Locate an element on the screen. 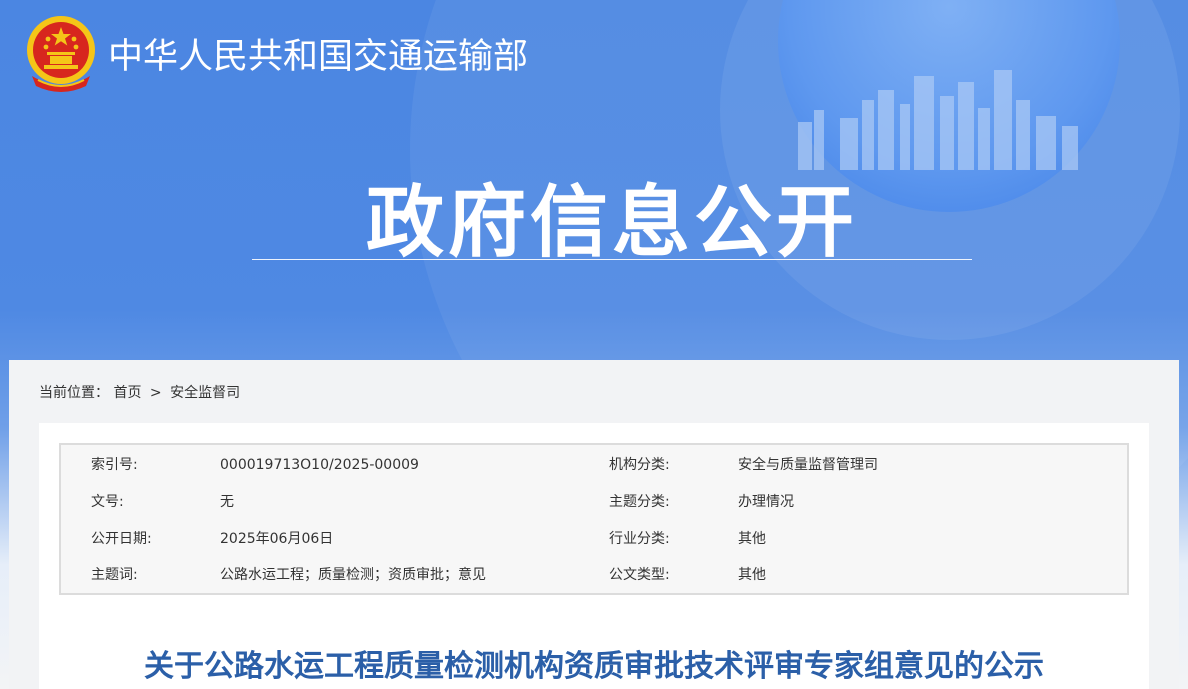 The height and width of the screenshot is (689, 1188). breadcrumb-label: 当前位置： is located at coordinates (74, 393).